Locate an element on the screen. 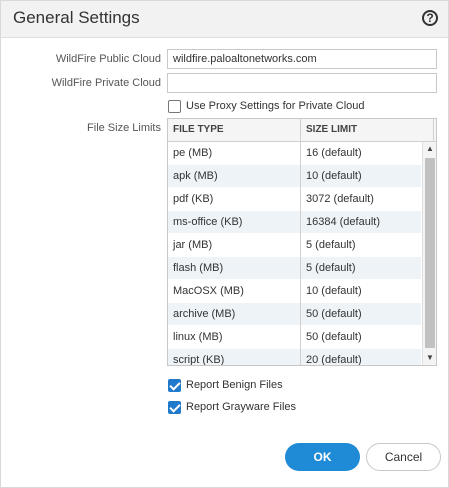 This screenshot has height=488, width=449. file-type-cell: archive (MB) is located at coordinates (234, 314).